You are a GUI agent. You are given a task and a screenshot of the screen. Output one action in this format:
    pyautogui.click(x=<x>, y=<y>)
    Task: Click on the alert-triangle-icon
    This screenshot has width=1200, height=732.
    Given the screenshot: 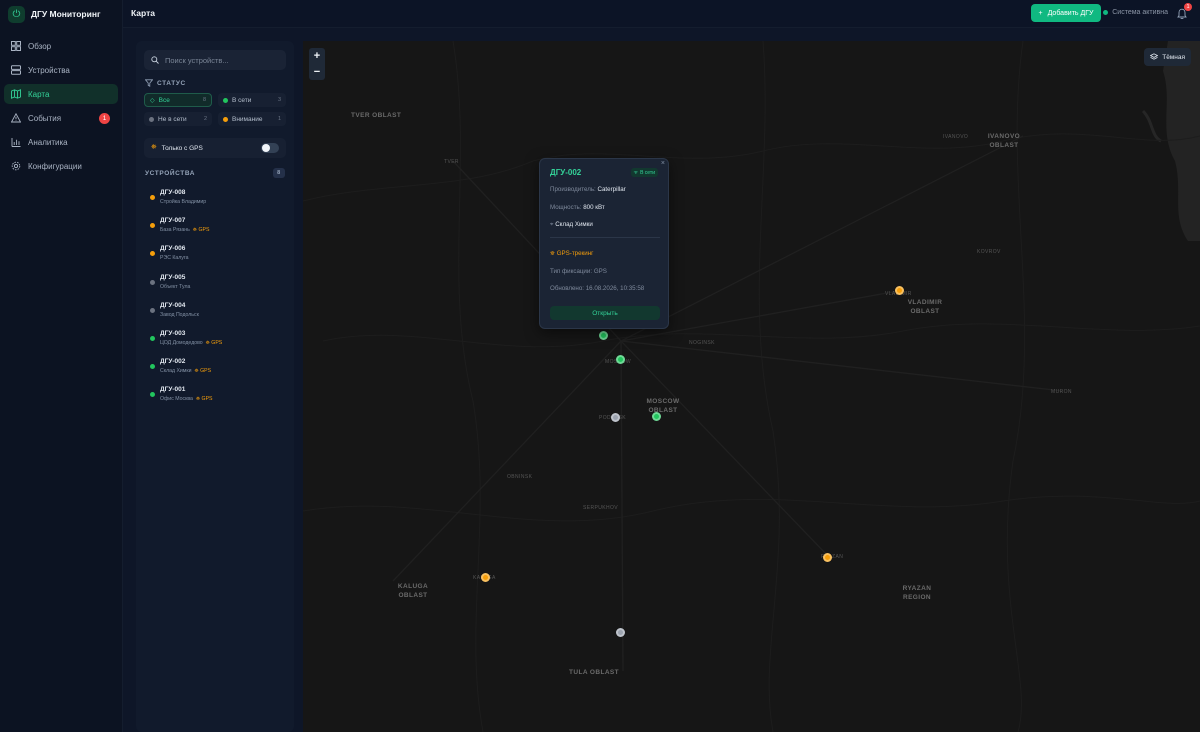 What is the action you would take?
    pyautogui.click(x=16, y=118)
    